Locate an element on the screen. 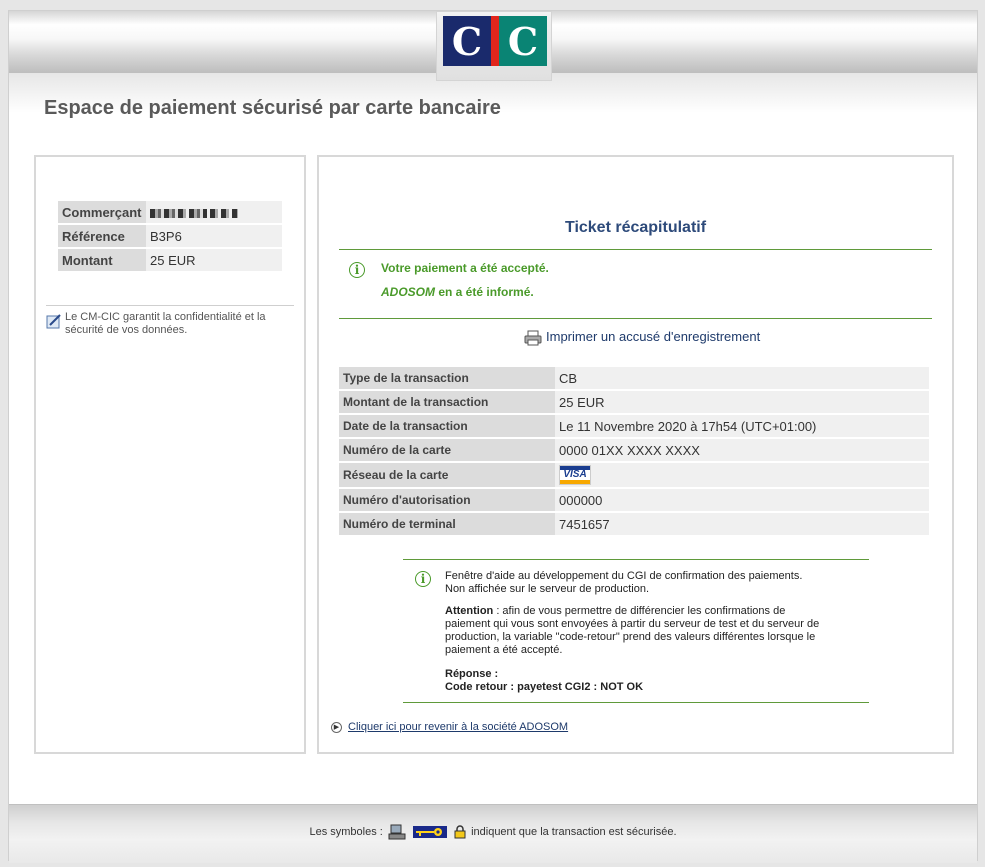 This screenshot has height=867, width=985. logo-letter-c2: C is located at coordinates (523, 41).